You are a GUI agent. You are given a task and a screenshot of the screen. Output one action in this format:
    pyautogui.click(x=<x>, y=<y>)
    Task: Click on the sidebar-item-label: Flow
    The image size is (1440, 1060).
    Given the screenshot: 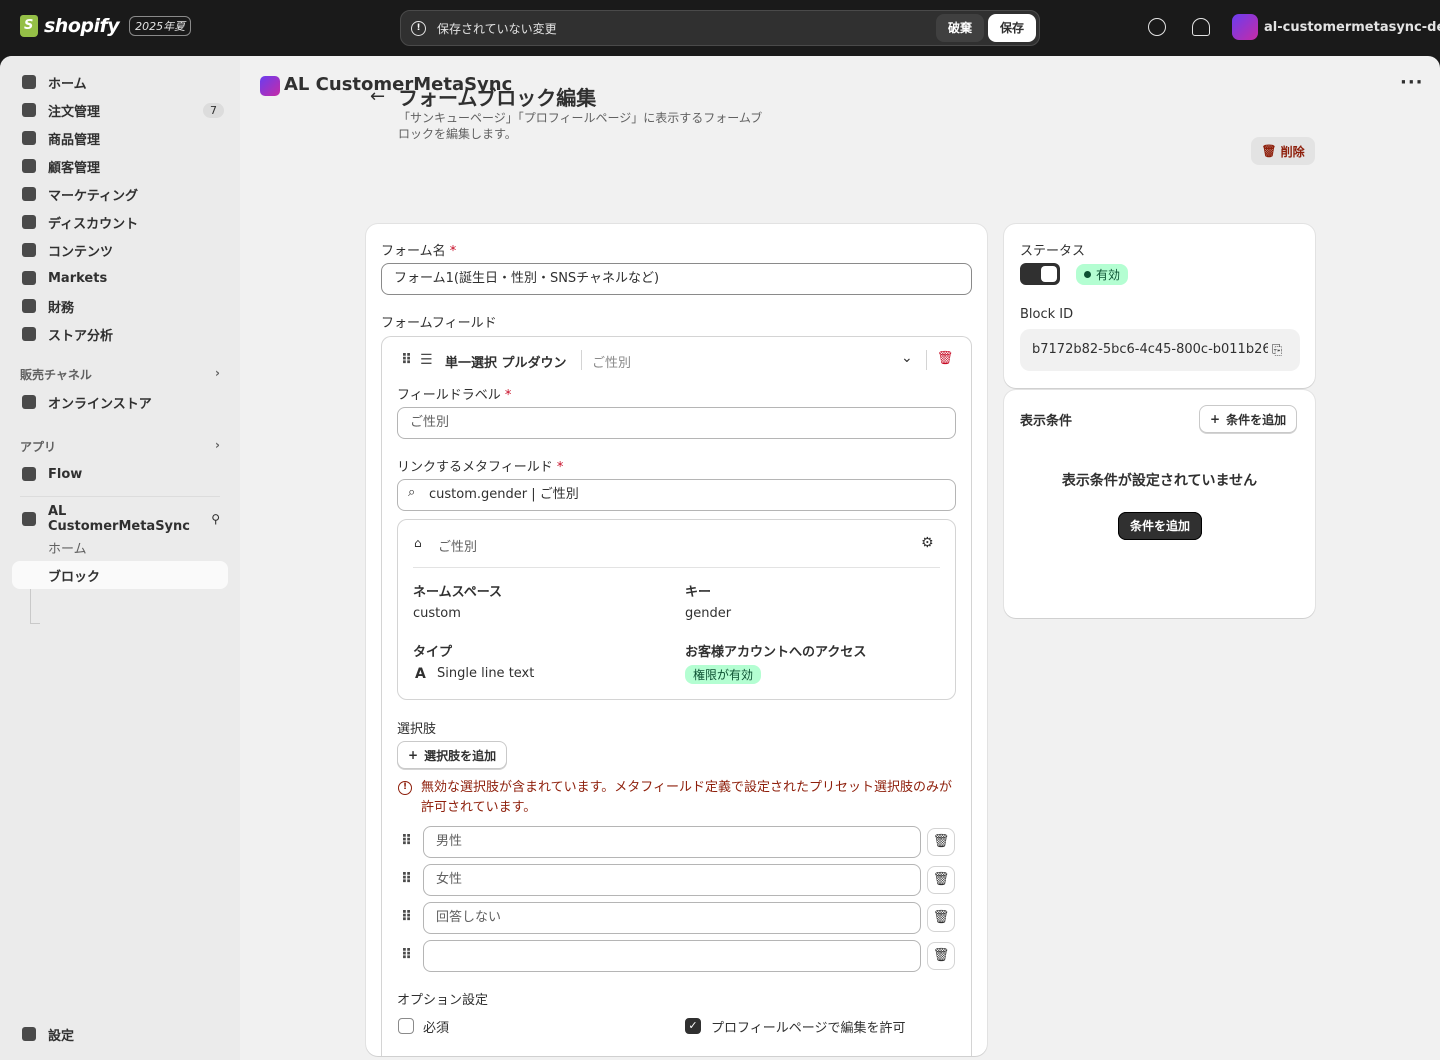 What is the action you would take?
    pyautogui.click(x=65, y=474)
    